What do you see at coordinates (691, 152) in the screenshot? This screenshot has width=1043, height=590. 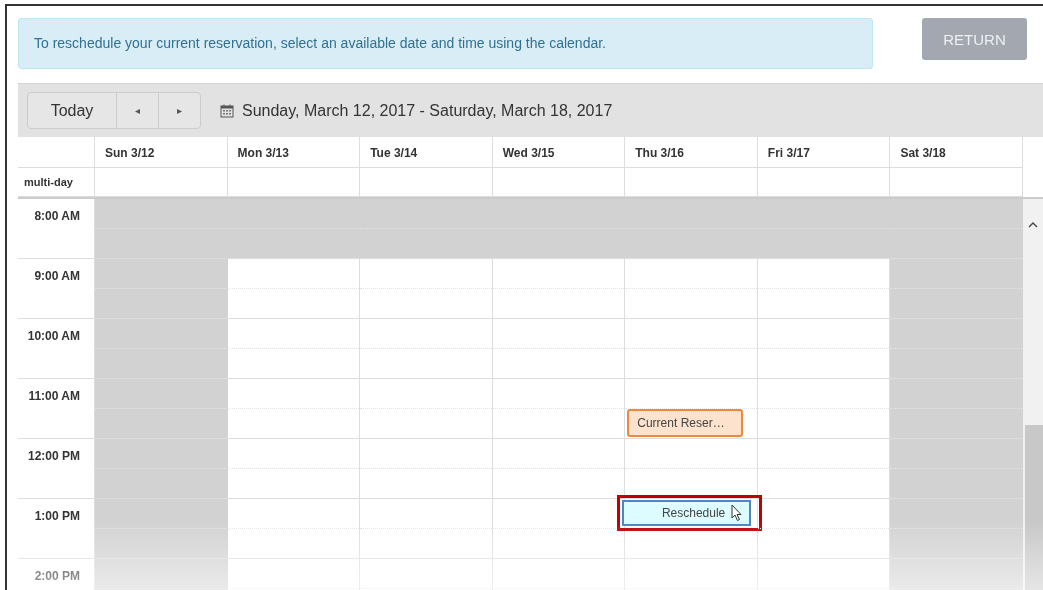 I see `day-header: Thu 3/16` at bounding box center [691, 152].